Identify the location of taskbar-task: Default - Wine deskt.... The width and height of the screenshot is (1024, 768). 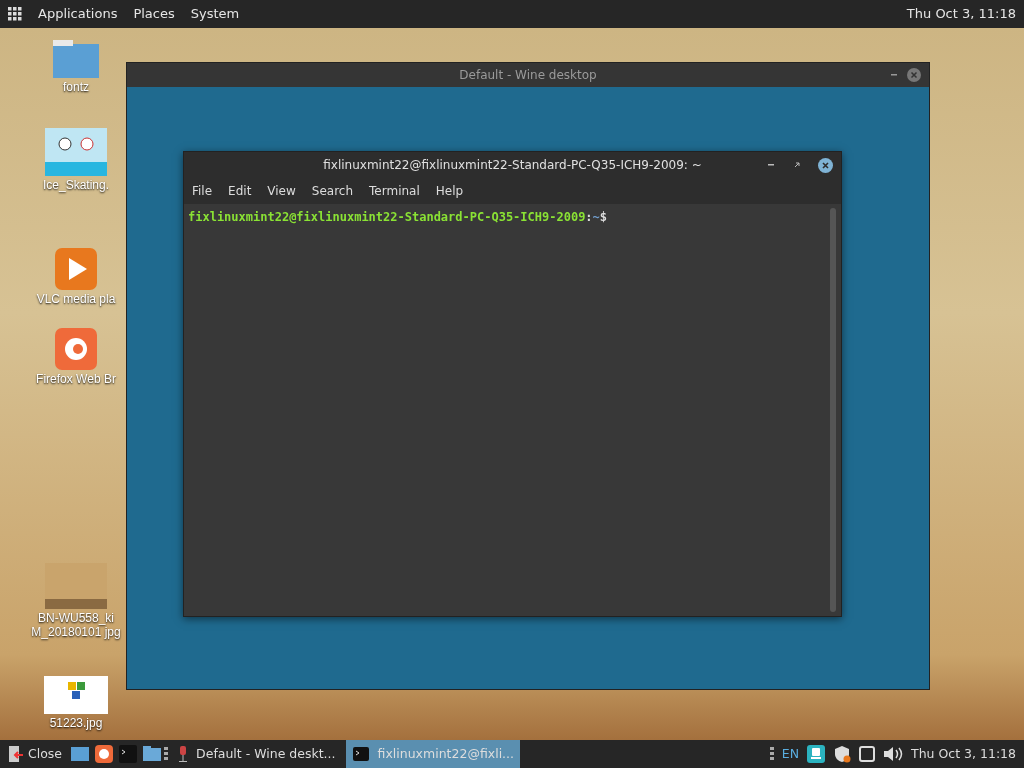
(257, 754).